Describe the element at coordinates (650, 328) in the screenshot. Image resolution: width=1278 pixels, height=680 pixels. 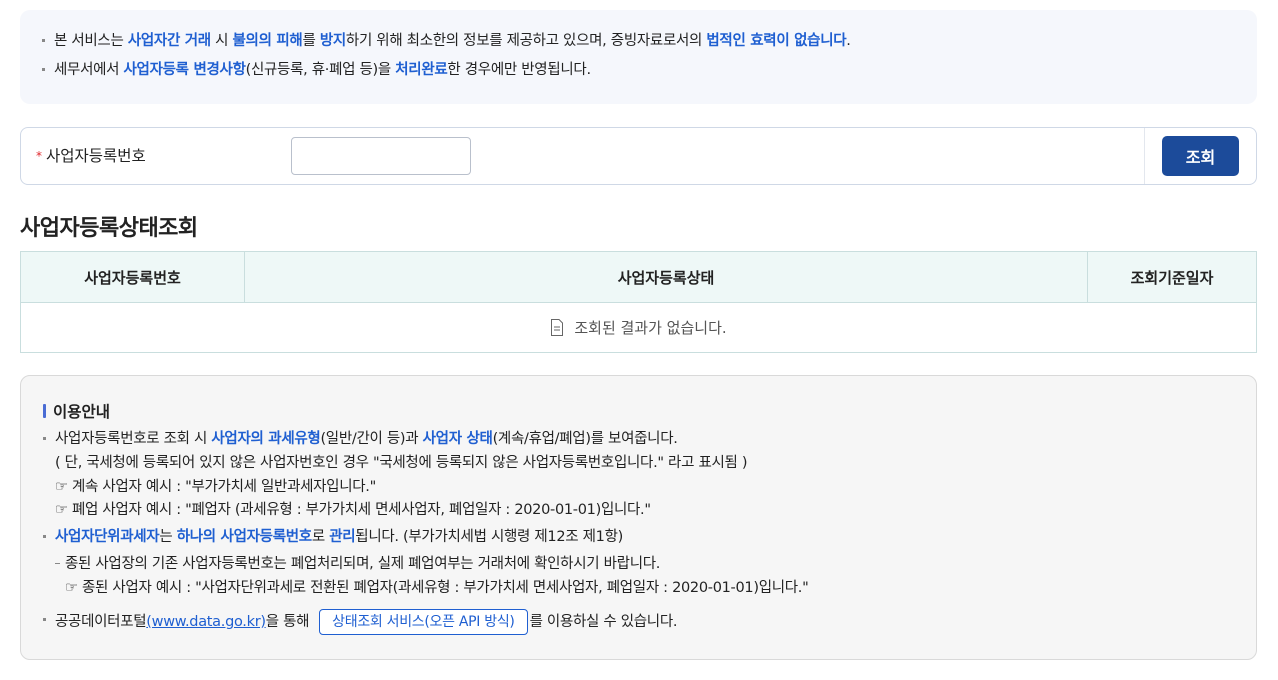
I see `empty-message: 조회된 결과가 없습니다.` at that location.